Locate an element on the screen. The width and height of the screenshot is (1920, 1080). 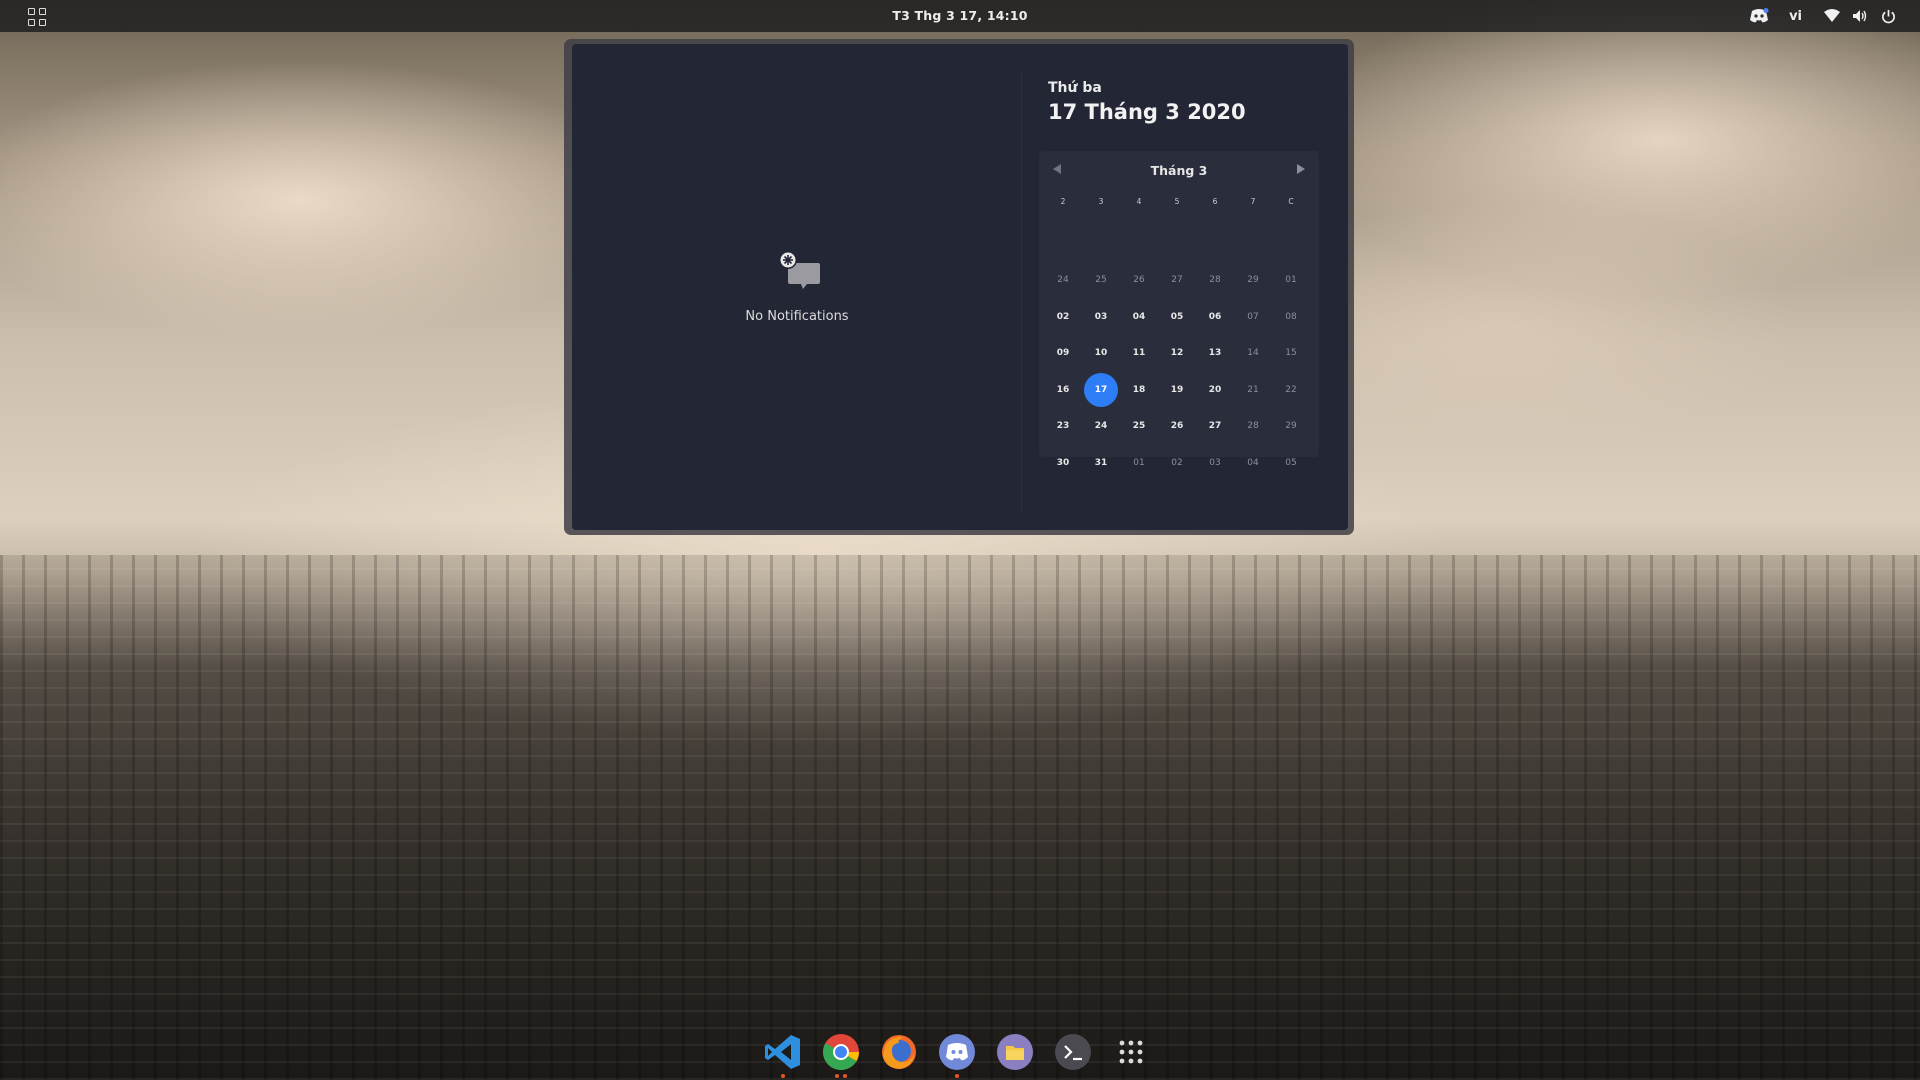
weekday-header: 2 is located at coordinates (1063, 201).